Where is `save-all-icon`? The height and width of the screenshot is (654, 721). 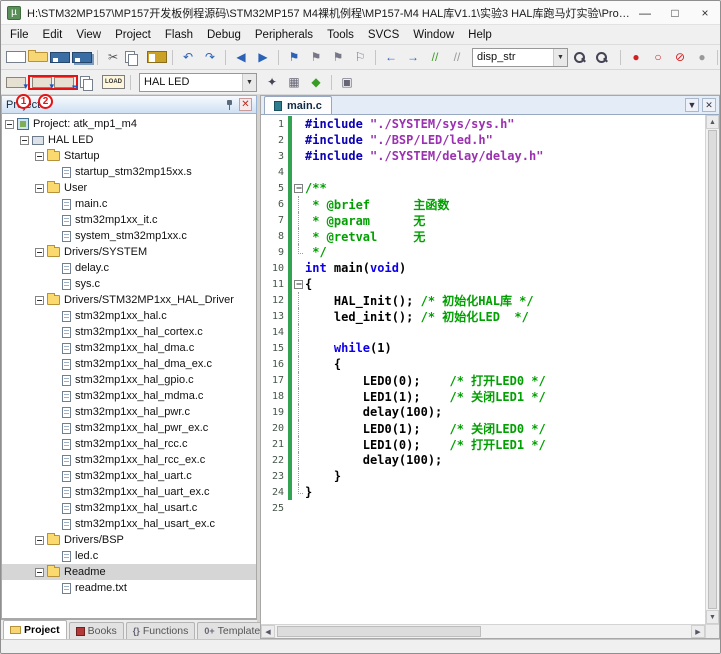 save-all-icon is located at coordinates (82, 57).